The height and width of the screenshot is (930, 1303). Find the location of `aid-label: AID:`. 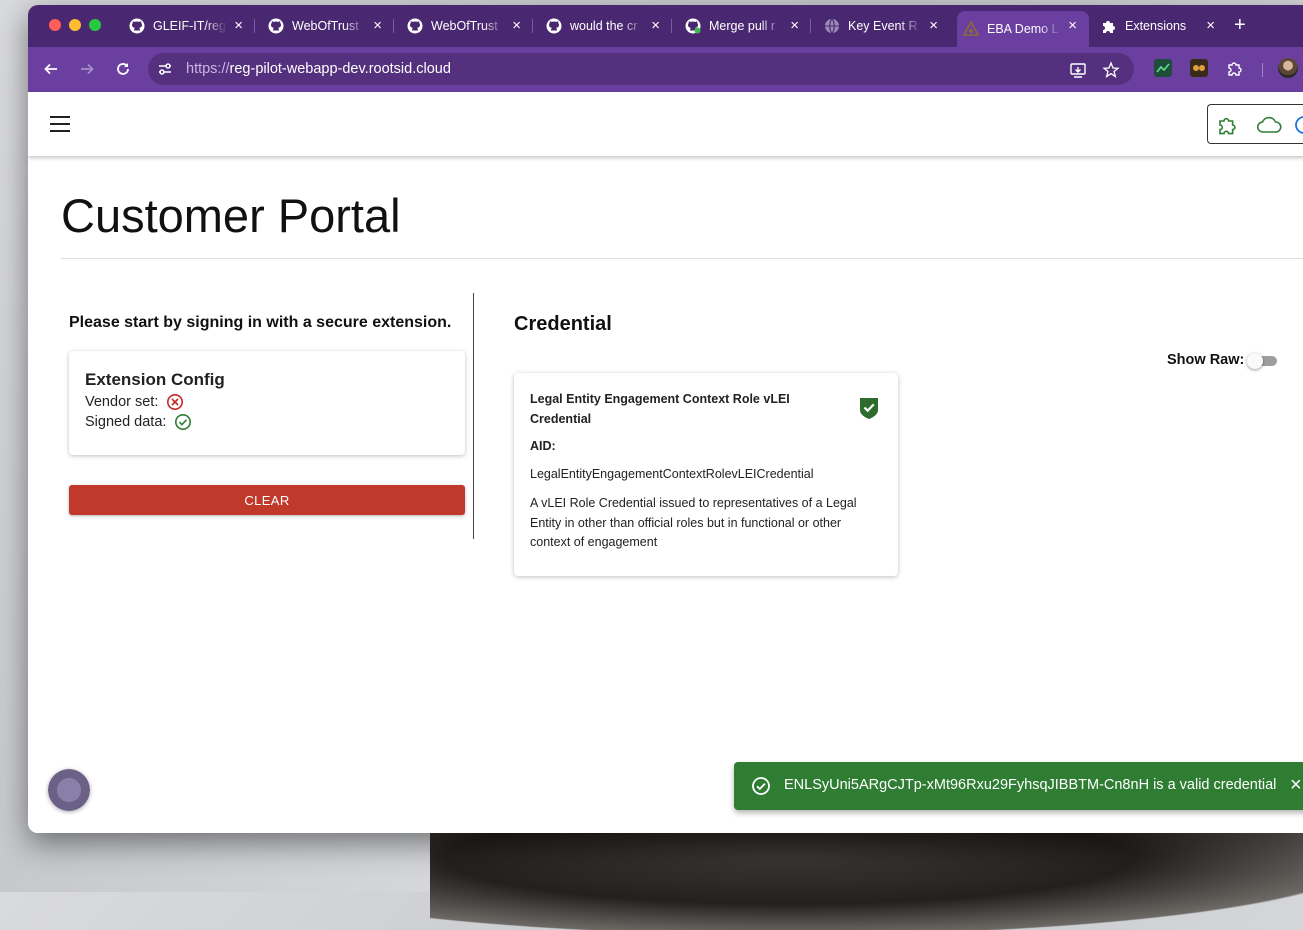

aid-label: AID: is located at coordinates (543, 446).